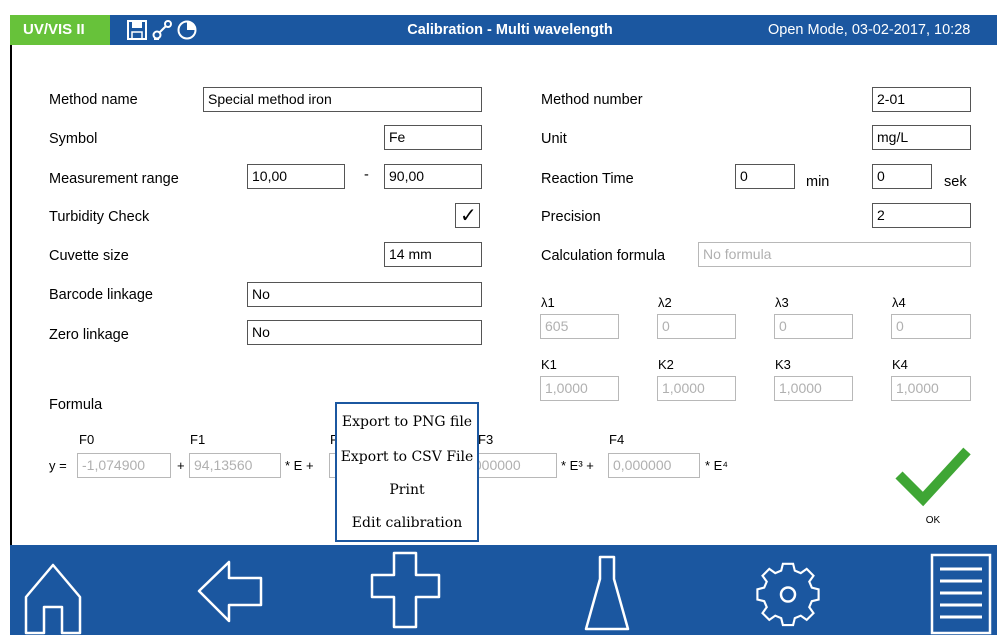  What do you see at coordinates (364, 294) in the screenshot?
I see `barcode-linkage-field: No` at bounding box center [364, 294].